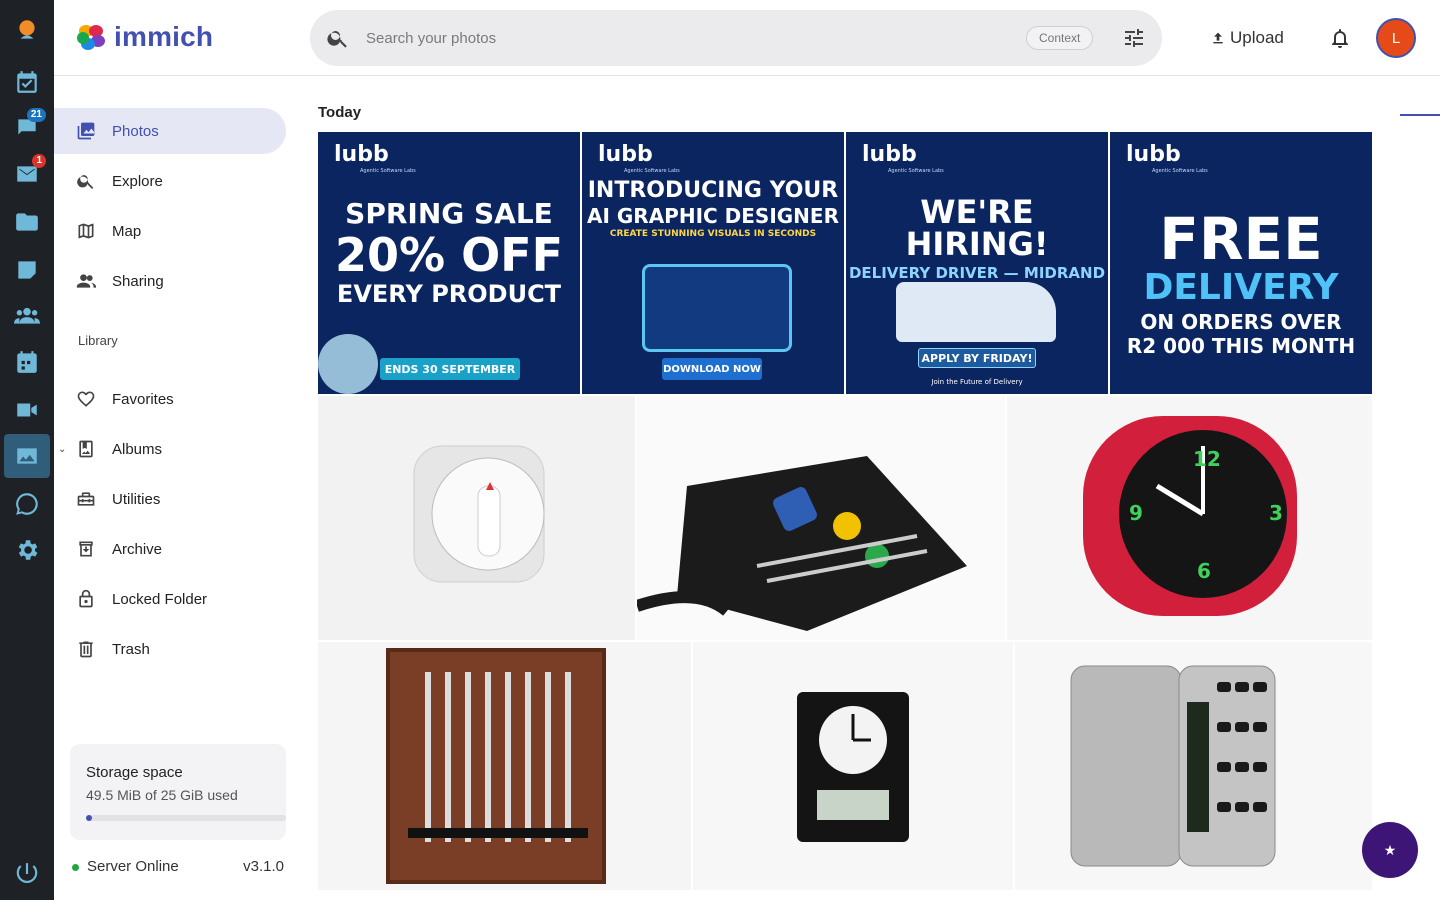 Image resolution: width=1440 pixels, height=900 pixels. What do you see at coordinates (713, 216) in the screenshot?
I see `promo-line2: AI GRAPHIC DESIGNER` at bounding box center [713, 216].